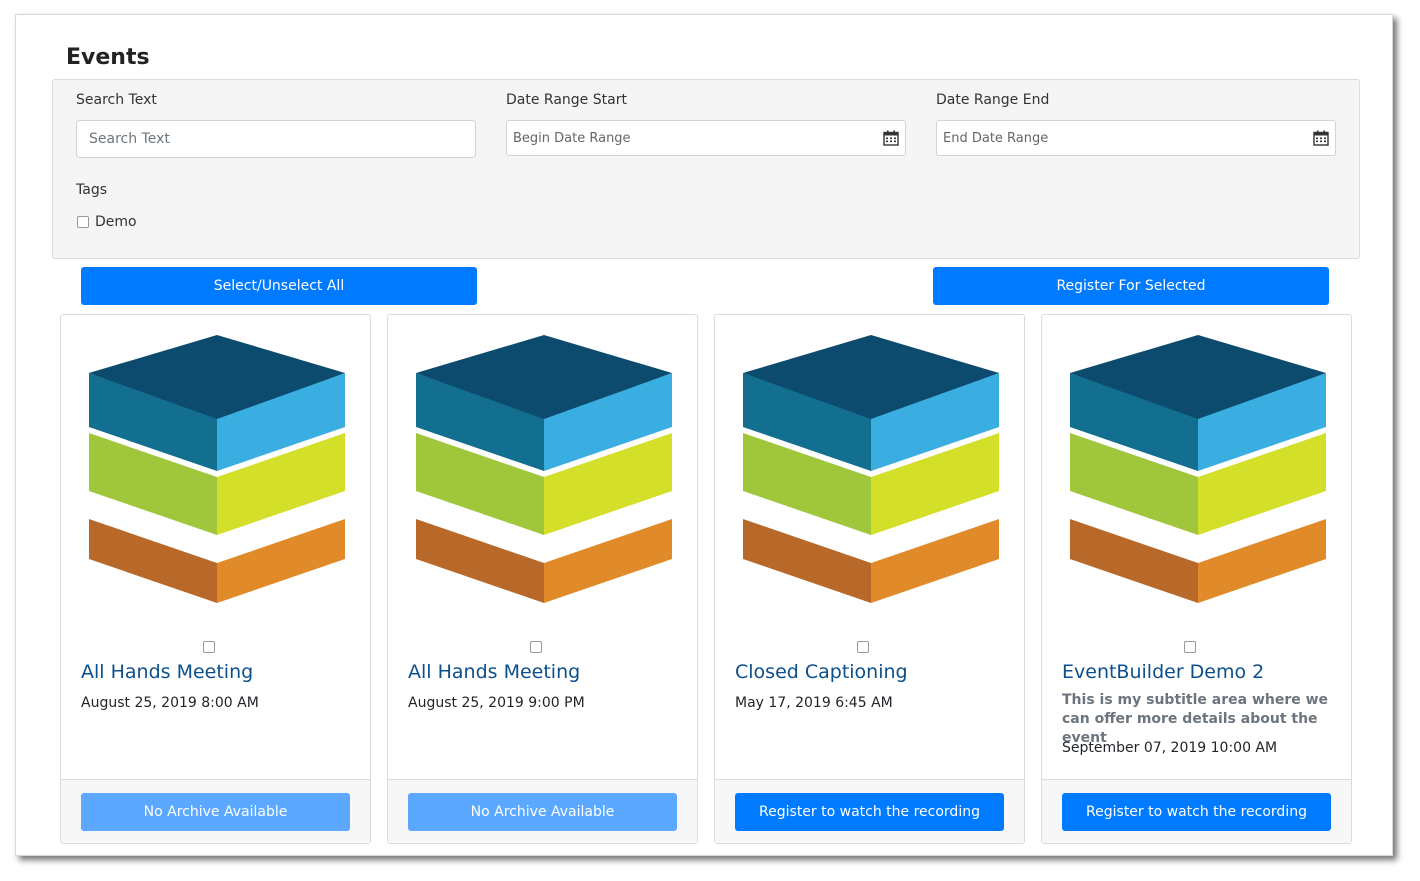  What do you see at coordinates (687, 138) in the screenshot?
I see `date-start-input` at bounding box center [687, 138].